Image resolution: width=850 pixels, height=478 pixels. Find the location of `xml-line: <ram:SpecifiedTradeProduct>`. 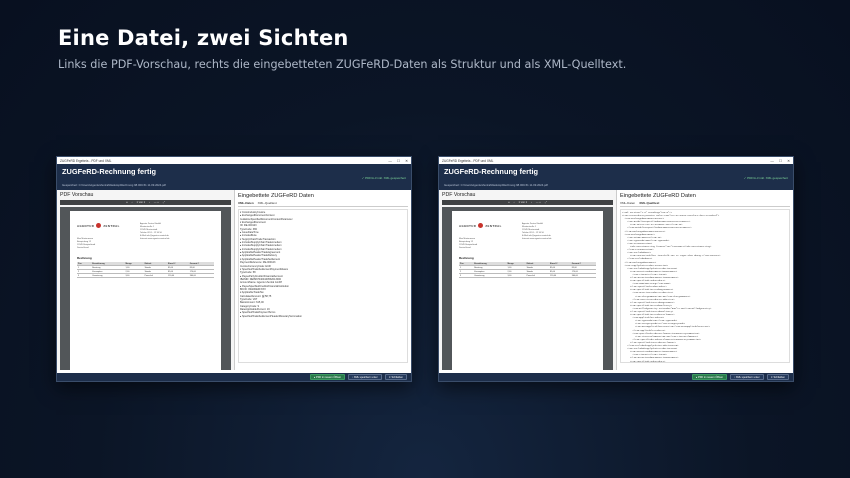

xml-line: <ram:SpecifiedTradeProduct> is located at coordinates (644, 361).